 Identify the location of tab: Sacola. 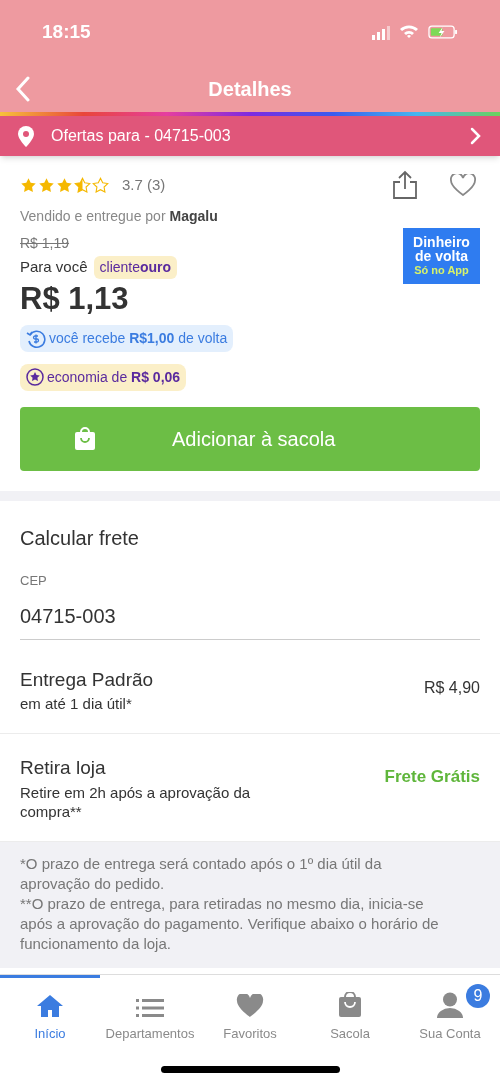
(350, 1009).